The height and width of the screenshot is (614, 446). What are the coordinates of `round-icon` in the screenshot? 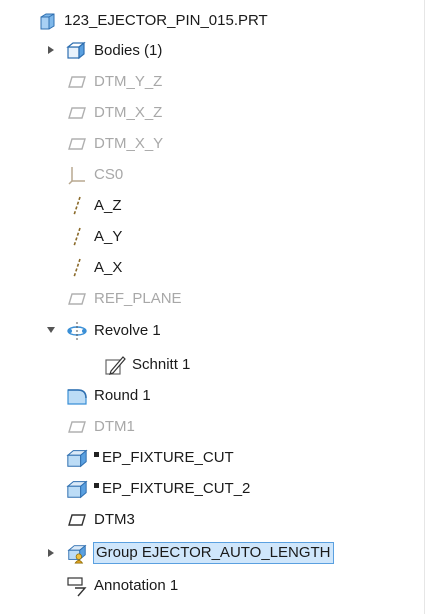 It's located at (77, 396).